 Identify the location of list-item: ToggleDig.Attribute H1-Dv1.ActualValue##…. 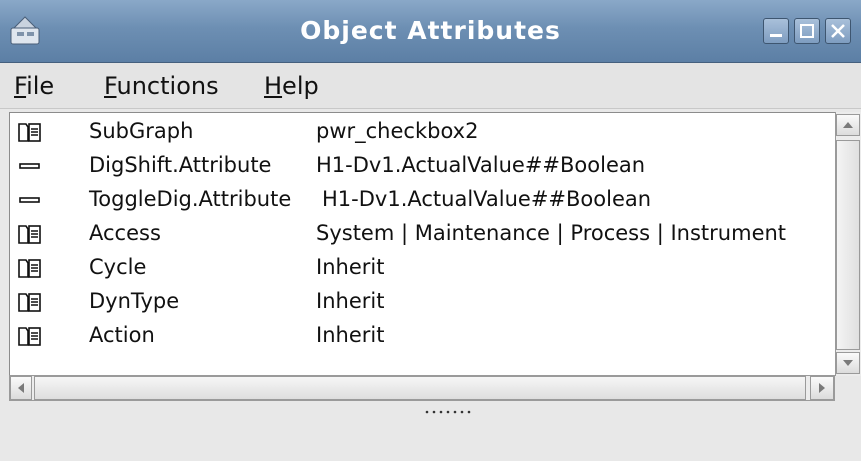
(417, 200).